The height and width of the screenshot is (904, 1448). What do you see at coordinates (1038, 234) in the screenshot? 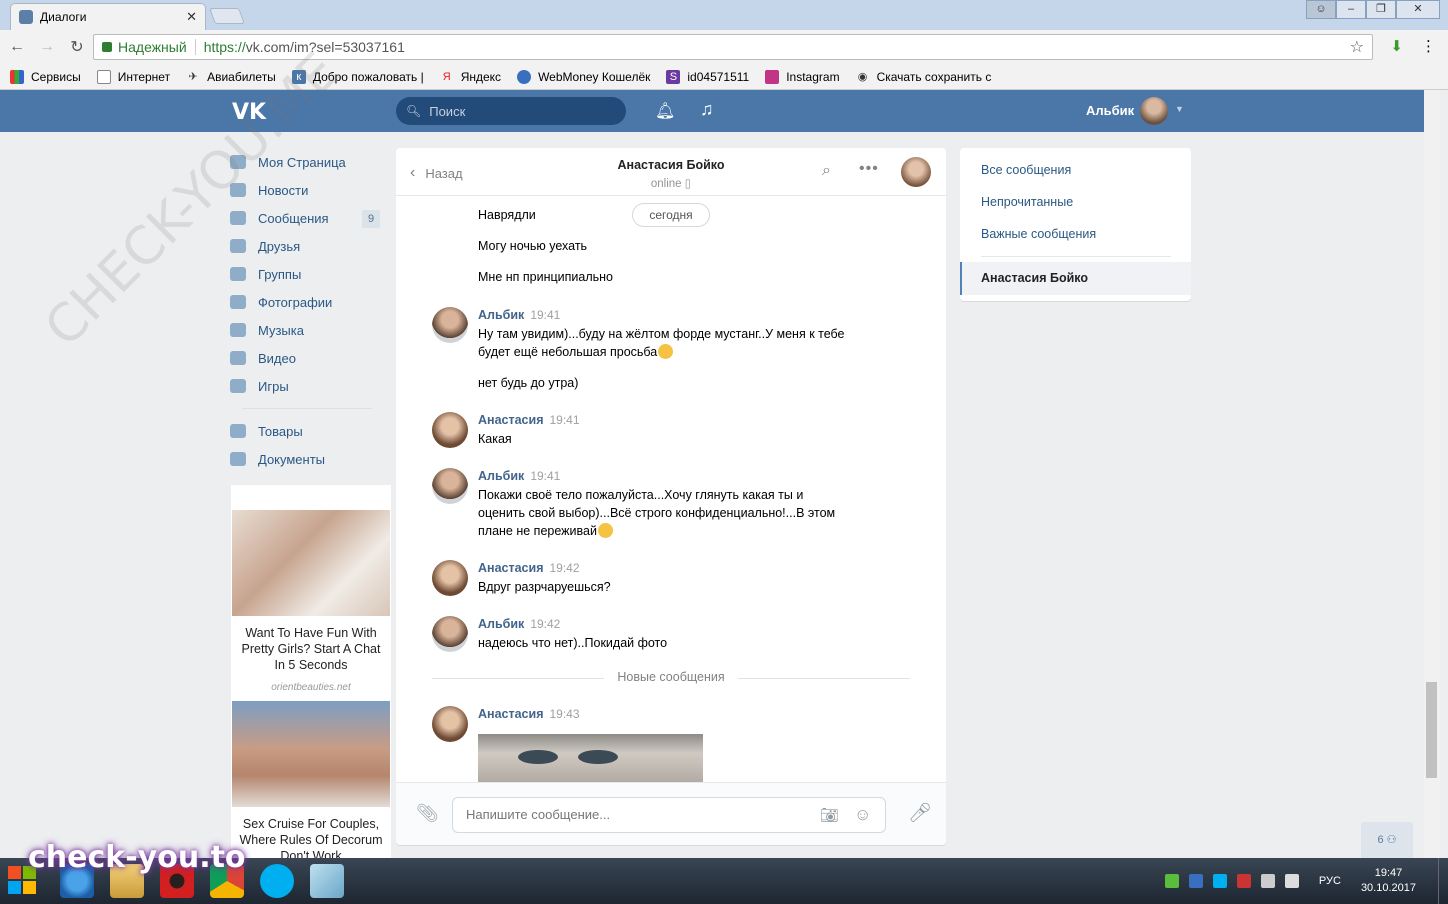
I see `filter-important: Важные сообщения` at bounding box center [1038, 234].